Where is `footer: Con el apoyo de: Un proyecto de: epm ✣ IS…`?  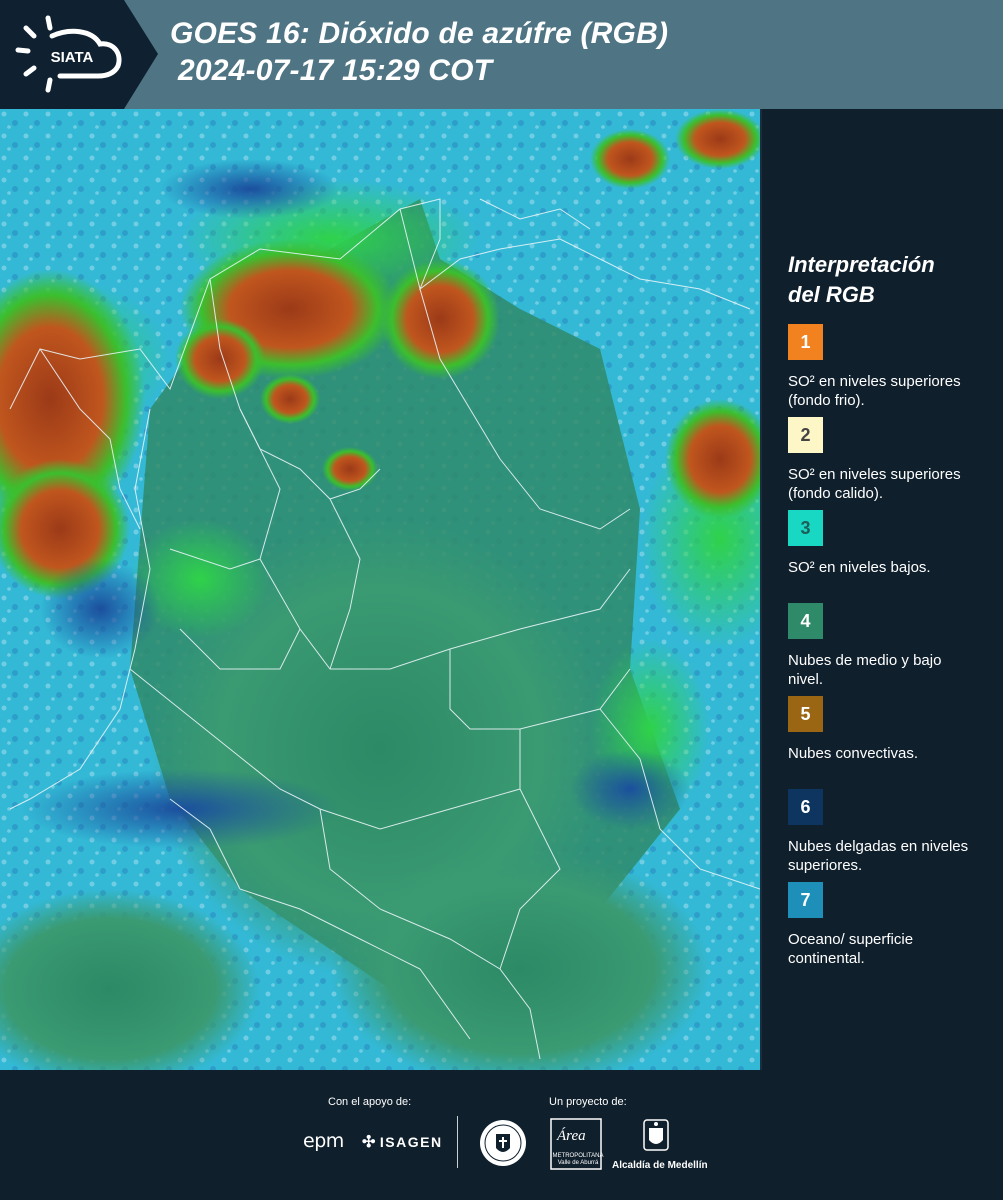
footer: Con el apoyo de: Un proyecto de: epm ✣ IS… is located at coordinates (501, 1135).